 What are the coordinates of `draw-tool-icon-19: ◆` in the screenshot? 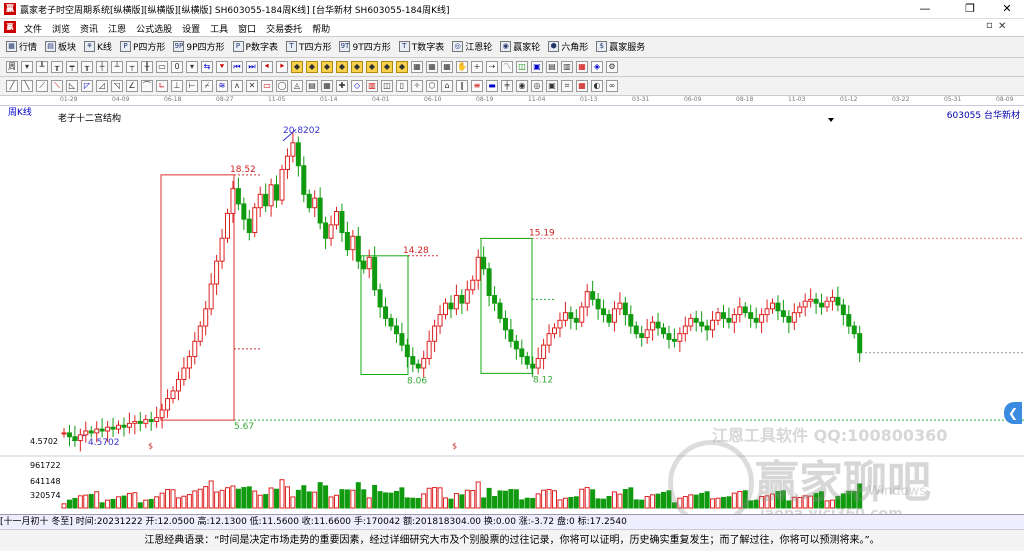 It's located at (297, 67).